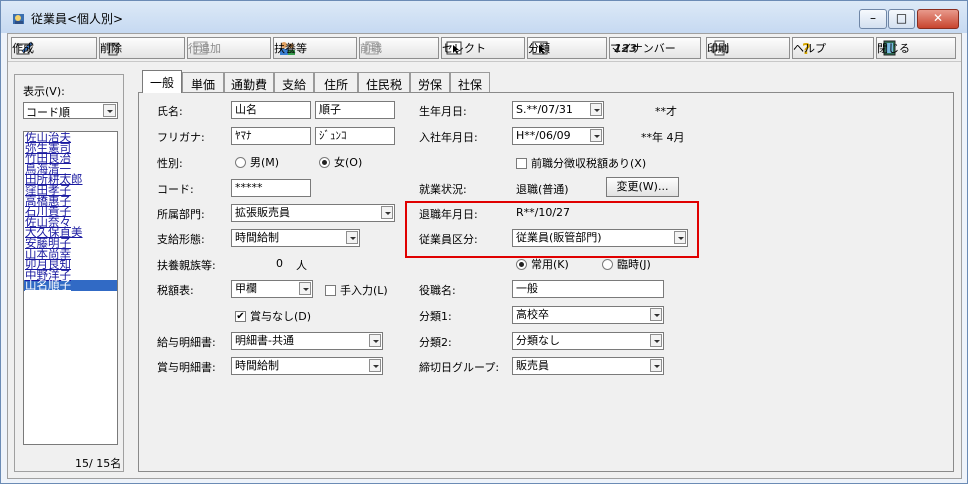 The width and height of the screenshot is (968, 484). What do you see at coordinates (170, 163) in the screenshot?
I see `gender-label: 性別:` at bounding box center [170, 163].